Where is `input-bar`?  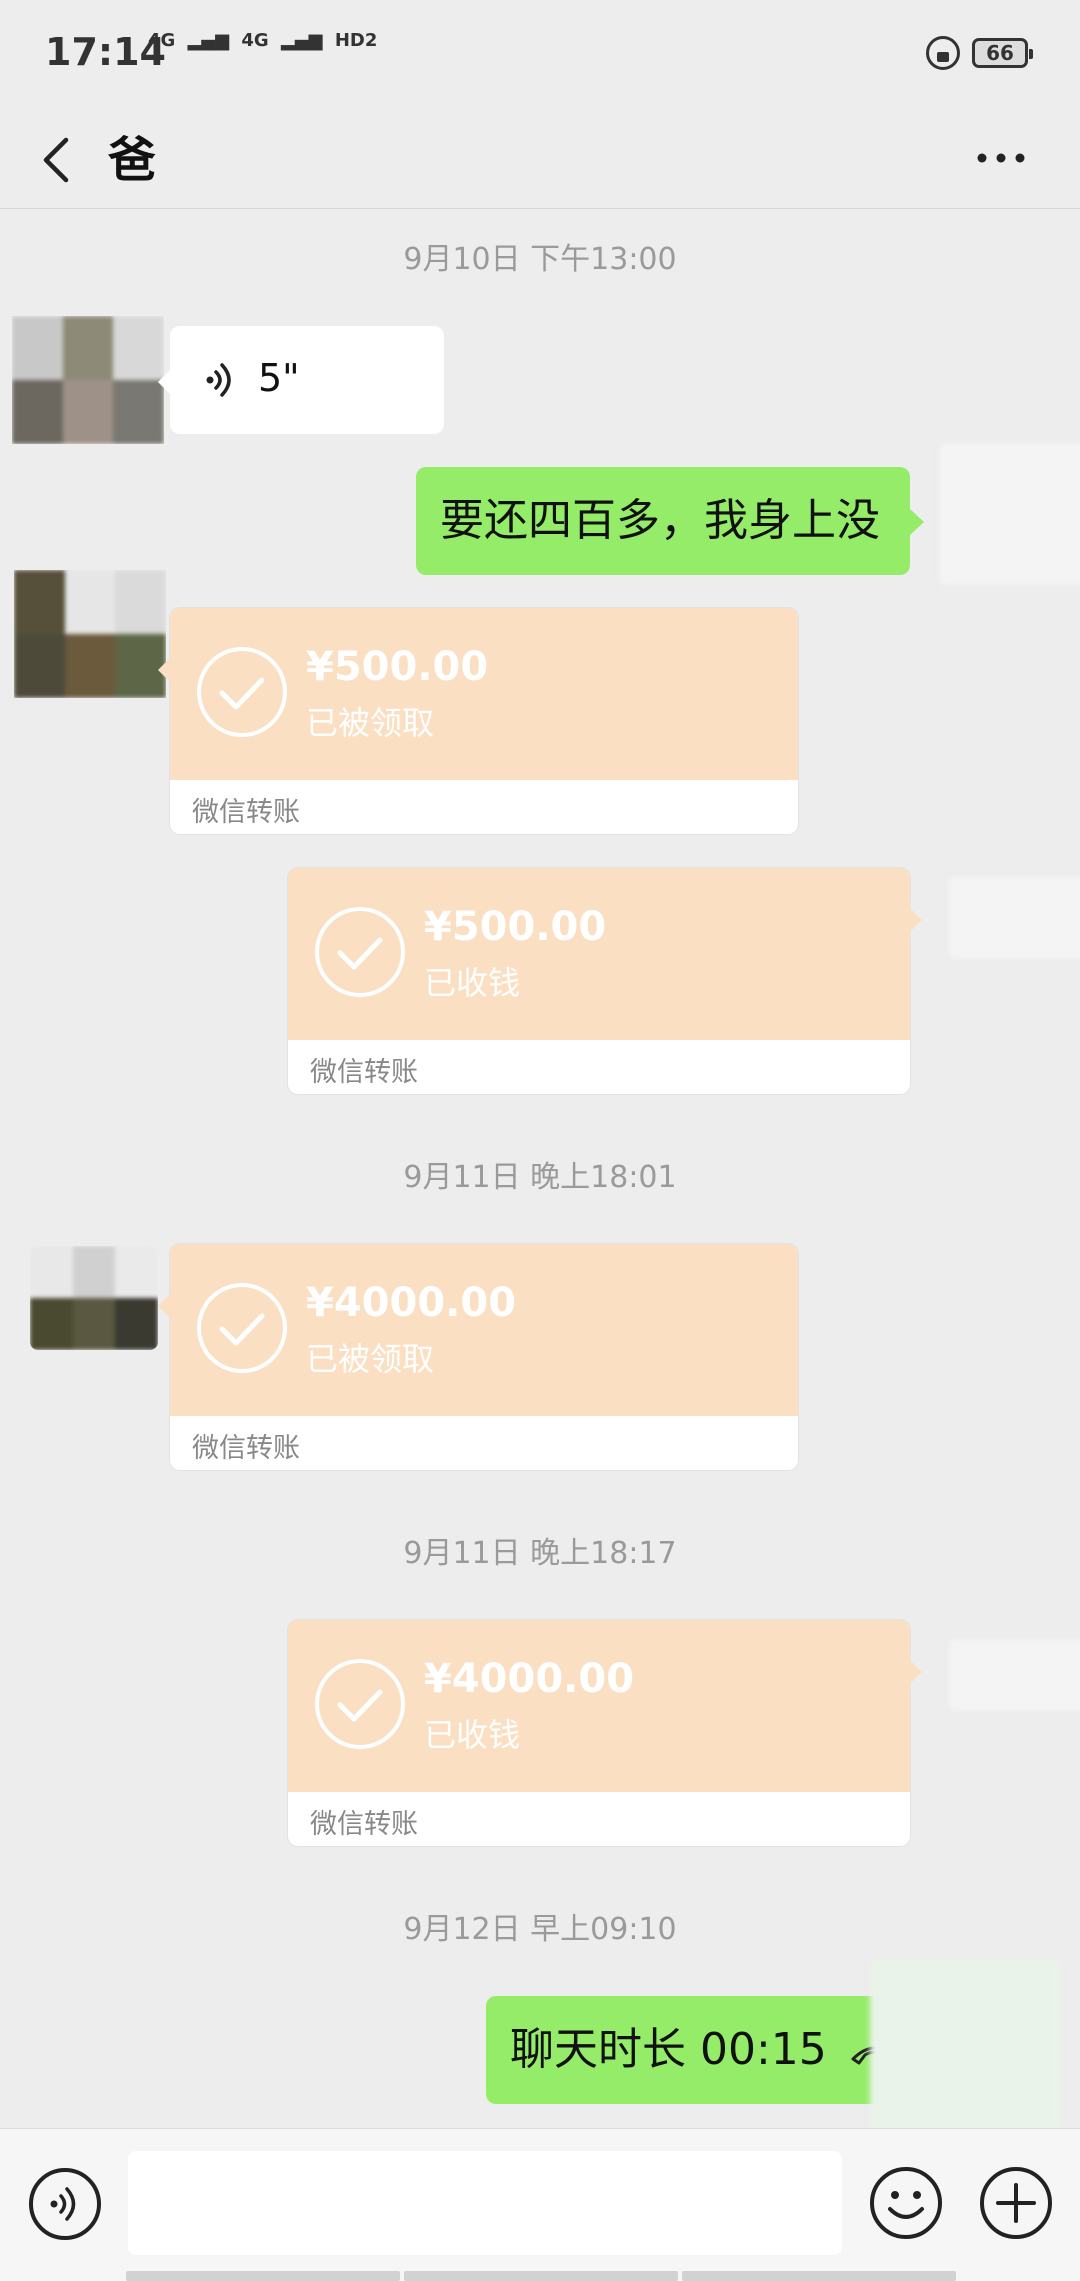 input-bar is located at coordinates (540, 2204).